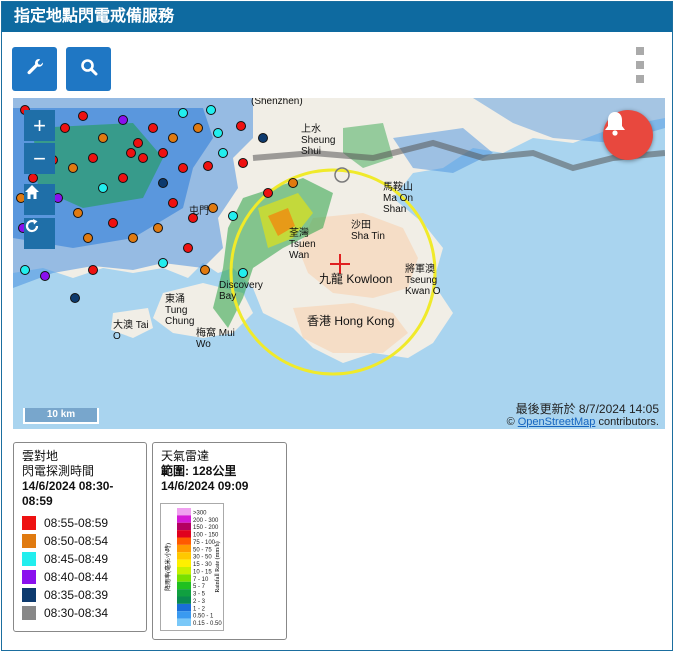 The width and height of the screenshot is (678, 656). I want to click on search-button, so click(88, 69).